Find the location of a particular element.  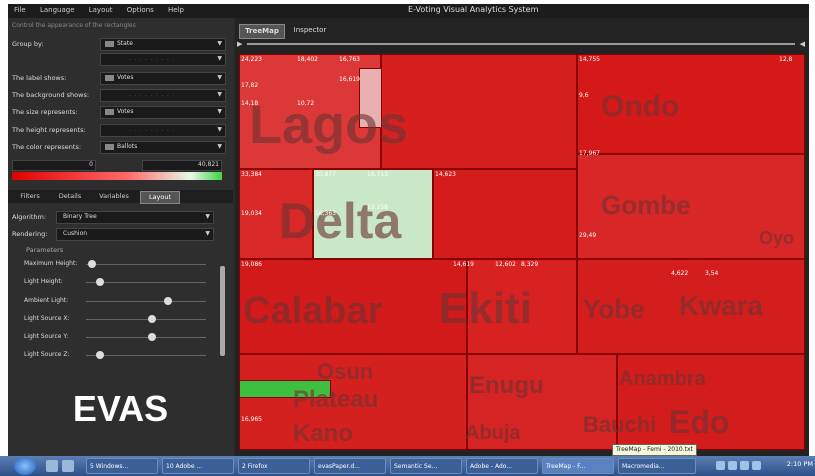

size-represents-label: The size represents: is located at coordinates (45, 112).